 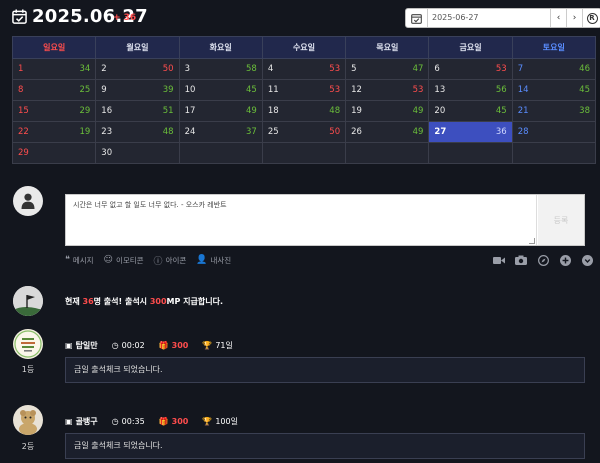 What do you see at coordinates (220, 421) in the screenshot?
I see `entry-days: 🏆 100일` at bounding box center [220, 421].